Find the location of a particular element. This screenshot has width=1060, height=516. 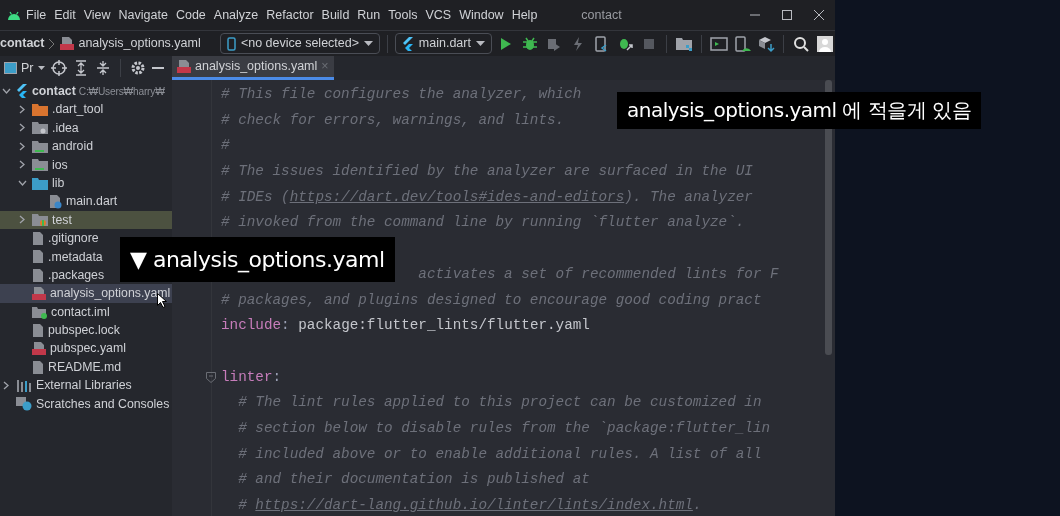

window-title: contact is located at coordinates (601, 15).